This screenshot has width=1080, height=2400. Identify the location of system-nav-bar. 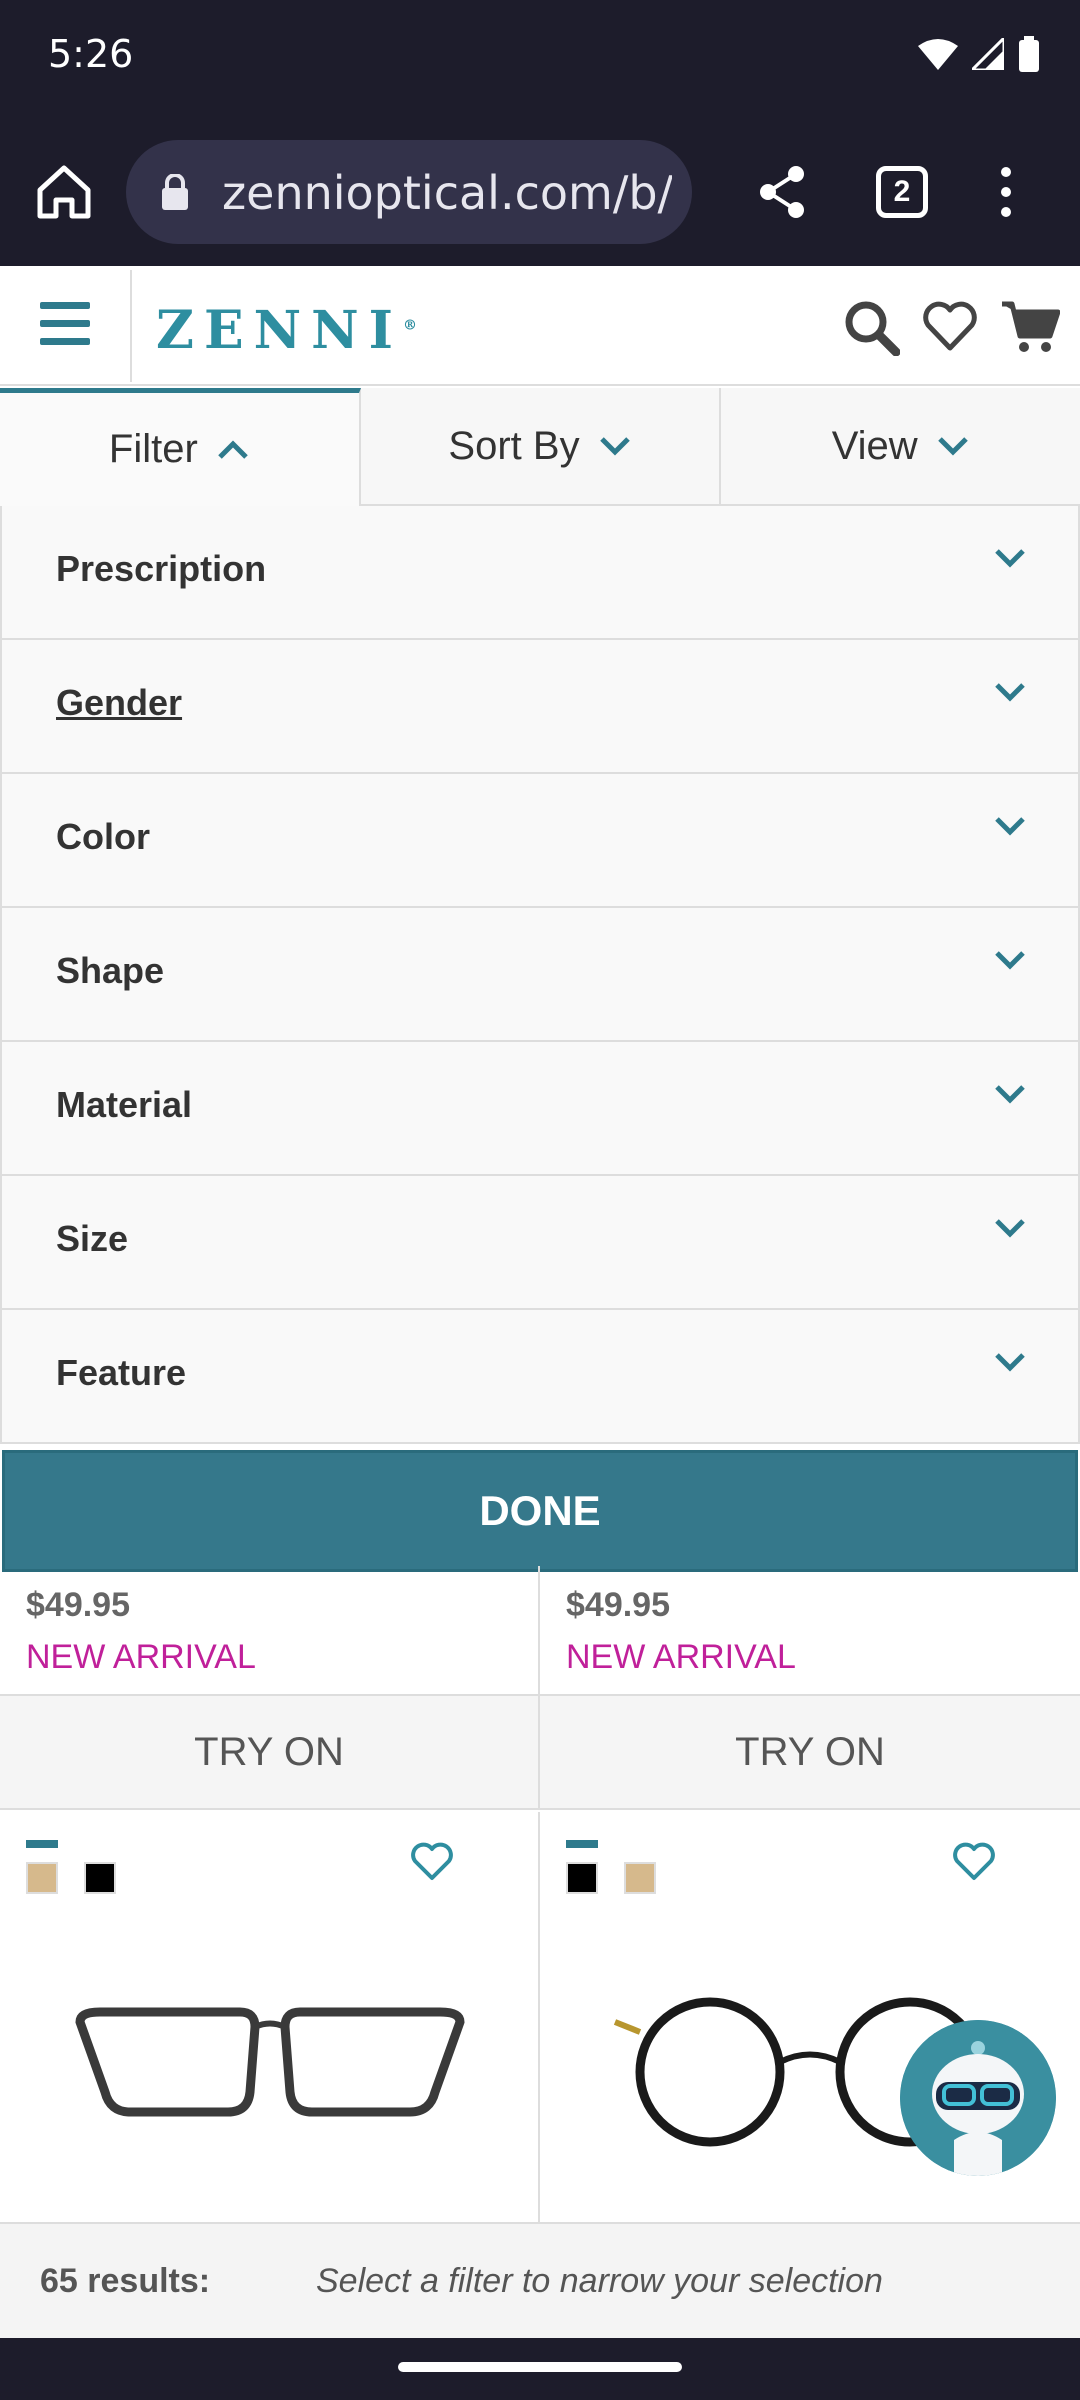
(540, 2369).